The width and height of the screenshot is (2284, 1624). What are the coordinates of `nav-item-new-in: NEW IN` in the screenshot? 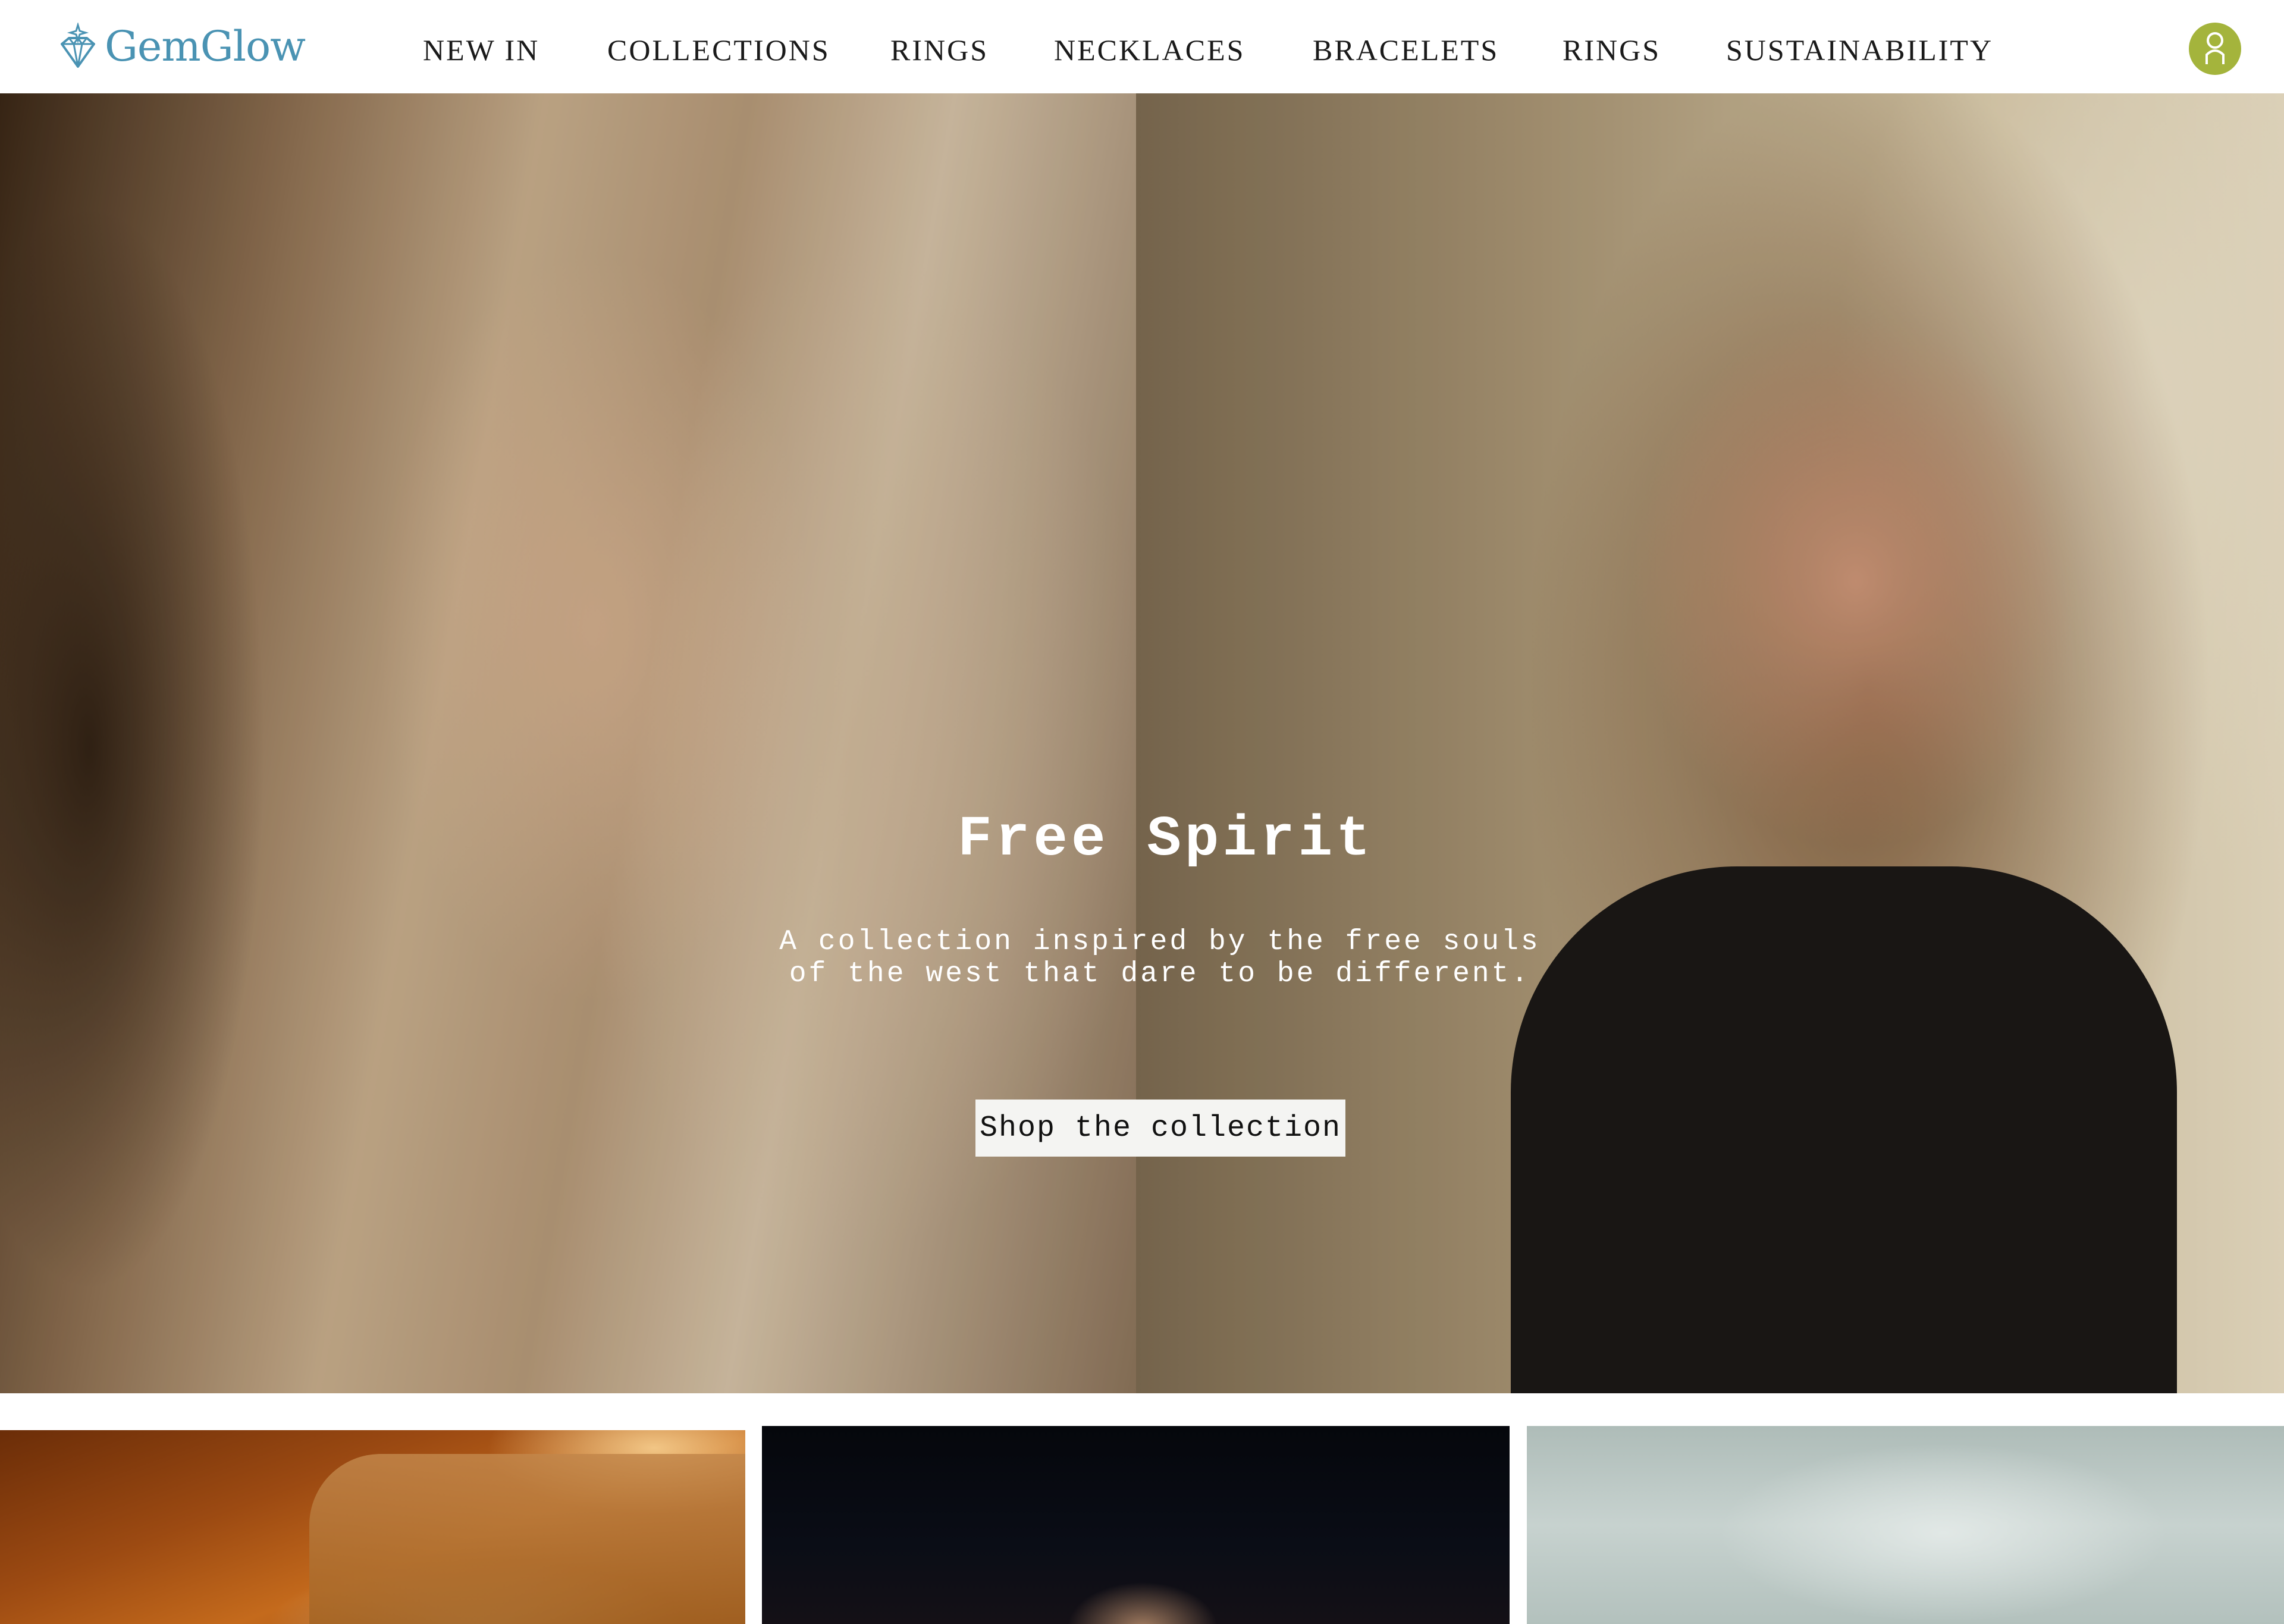 It's located at (481, 50).